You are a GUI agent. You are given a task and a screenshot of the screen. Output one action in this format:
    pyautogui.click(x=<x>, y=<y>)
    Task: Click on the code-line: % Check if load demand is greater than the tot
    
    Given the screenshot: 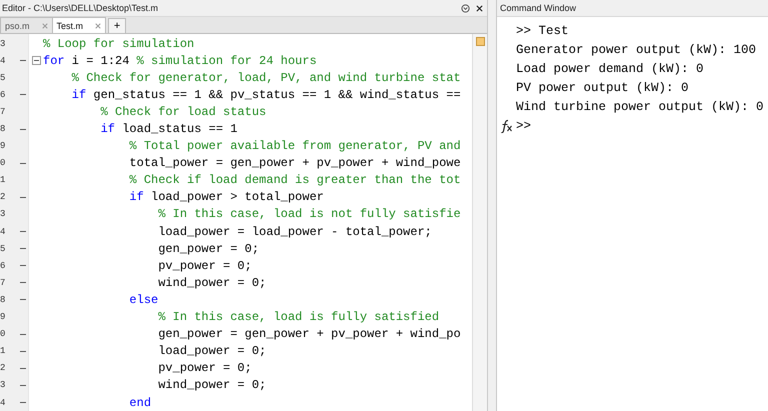 What is the action you would take?
    pyautogui.click(x=294, y=180)
    